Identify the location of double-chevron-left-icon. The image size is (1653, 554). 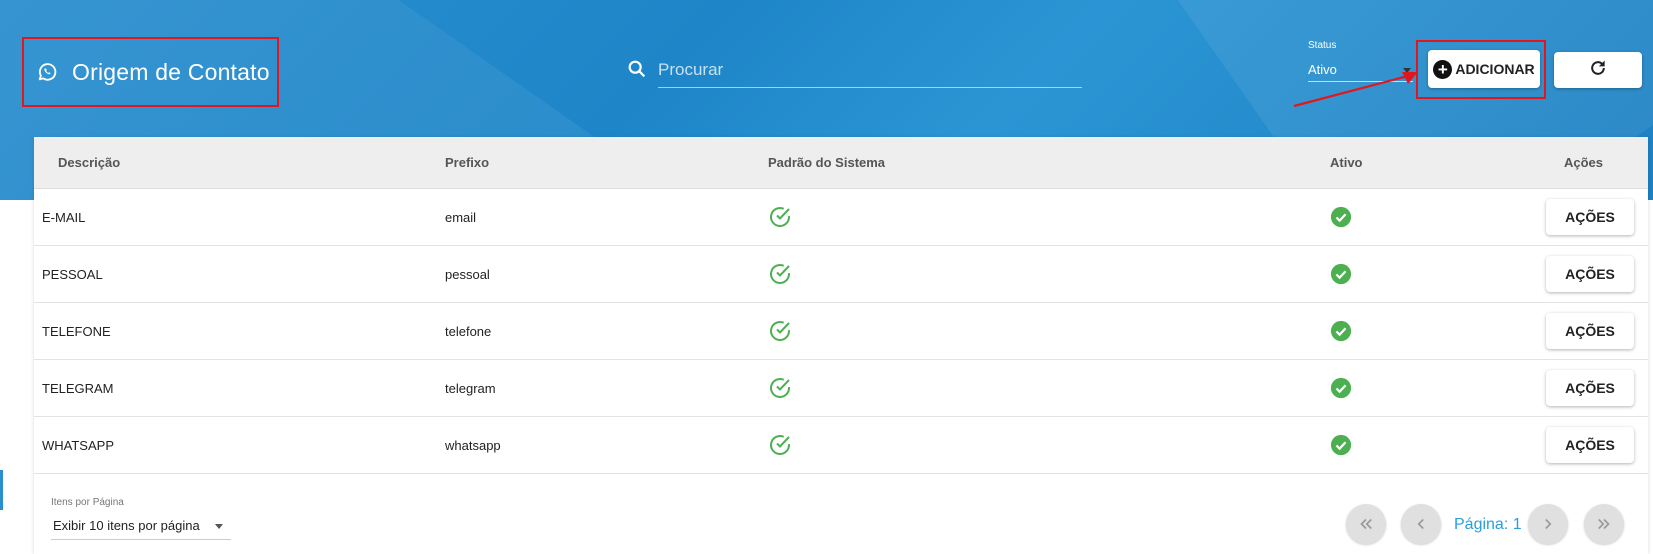
(1366, 524).